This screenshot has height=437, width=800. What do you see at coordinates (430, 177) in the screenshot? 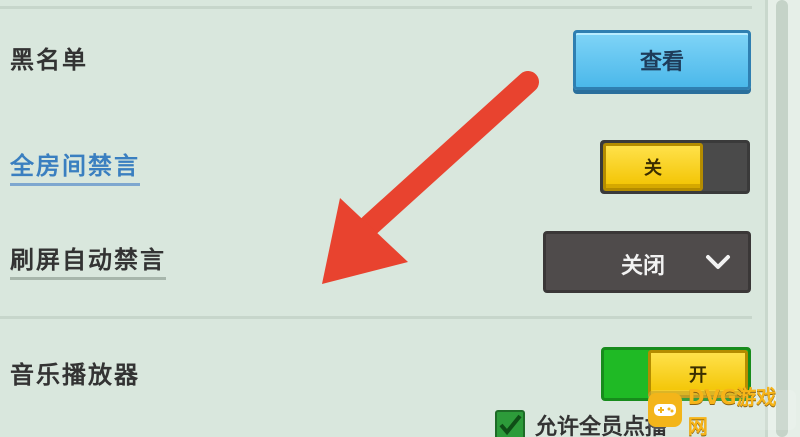
I see `red-arrow-icon` at bounding box center [430, 177].